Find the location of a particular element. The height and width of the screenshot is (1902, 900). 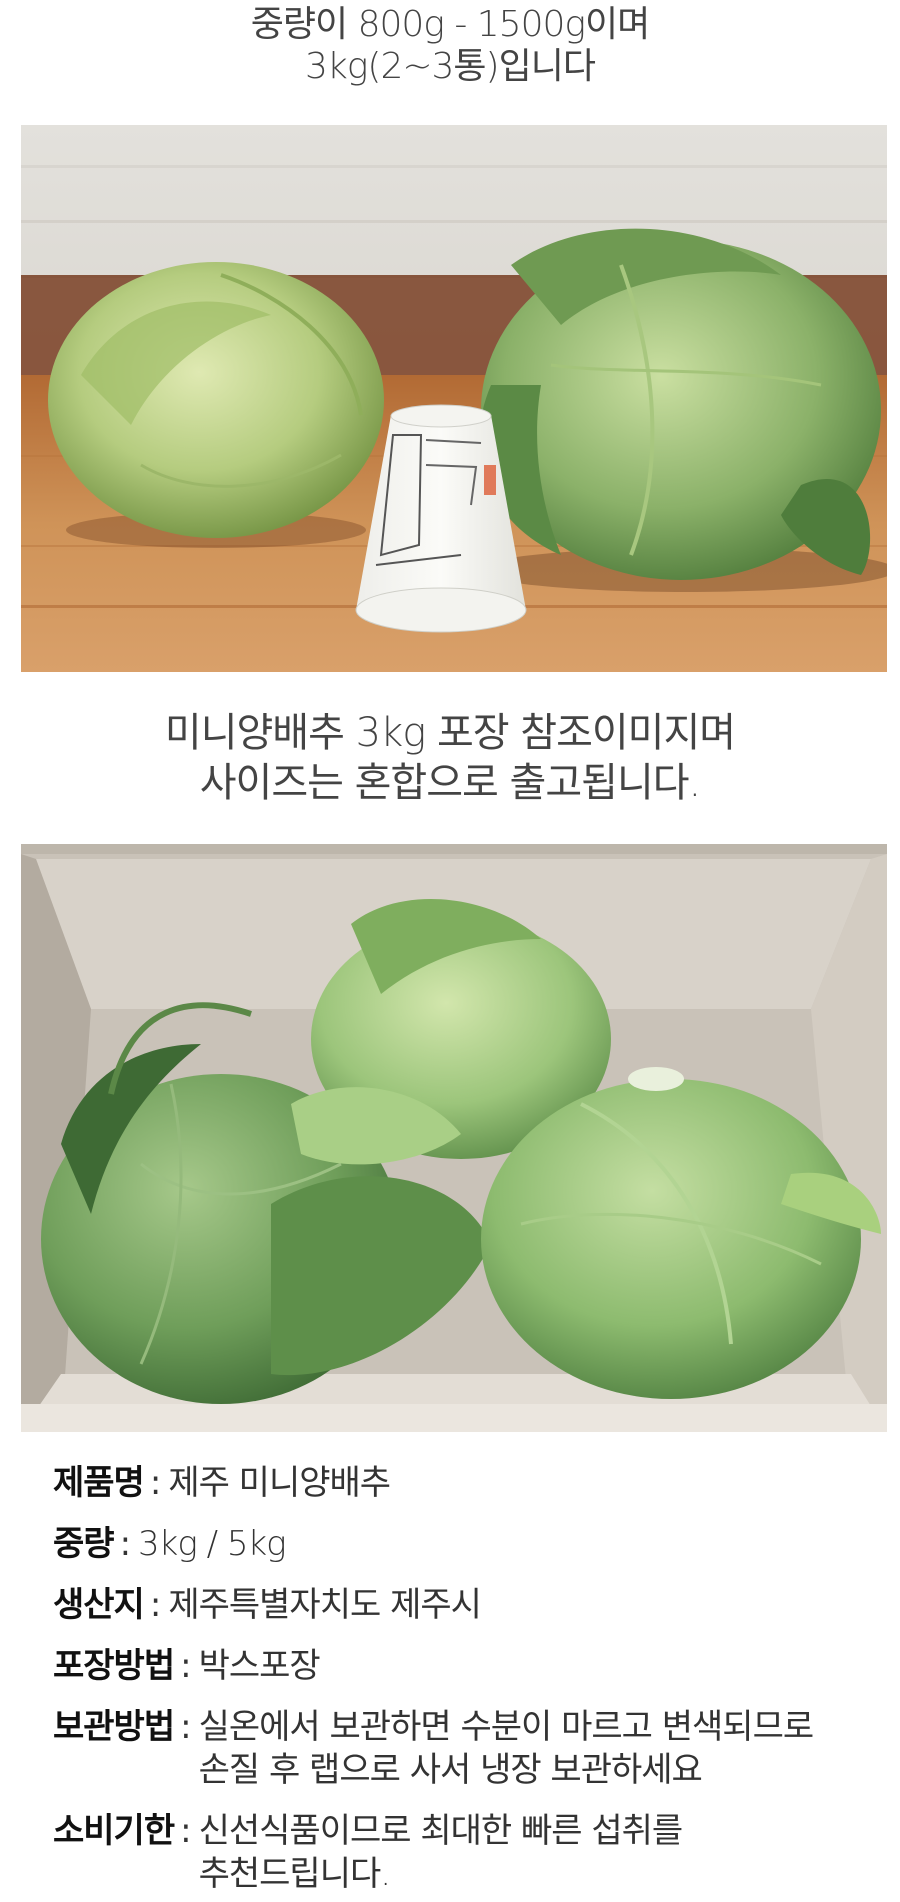

top-caption: 중량이 800g - 1500g이며 3kg(2~3통)입니다 is located at coordinates (450, 46).